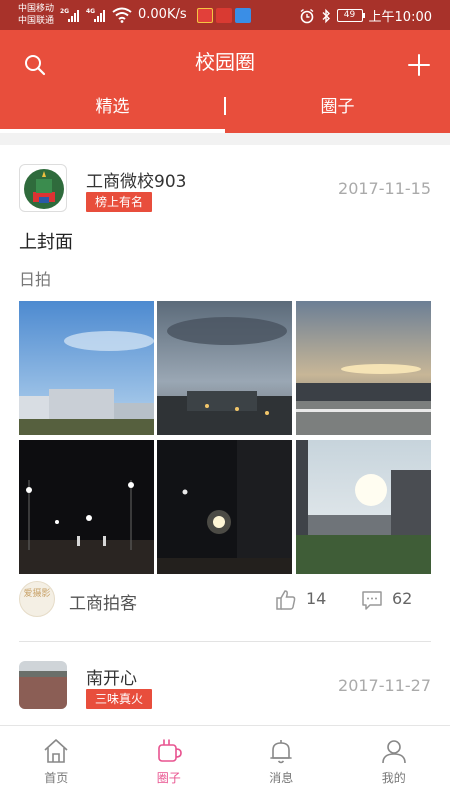 The image size is (450, 800). I want to click on nav-home: 首页, so click(56, 763).